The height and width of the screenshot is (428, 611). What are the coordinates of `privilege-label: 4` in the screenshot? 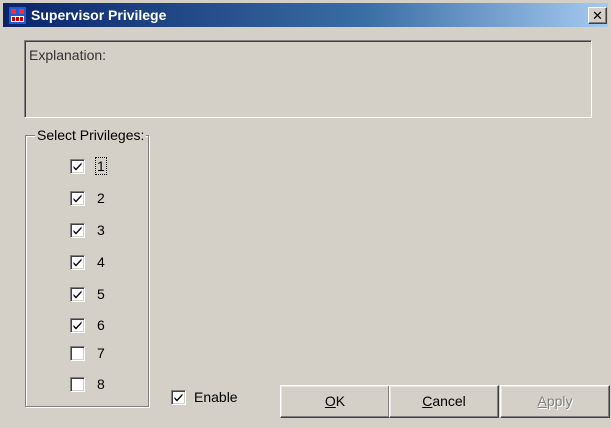 It's located at (101, 262).